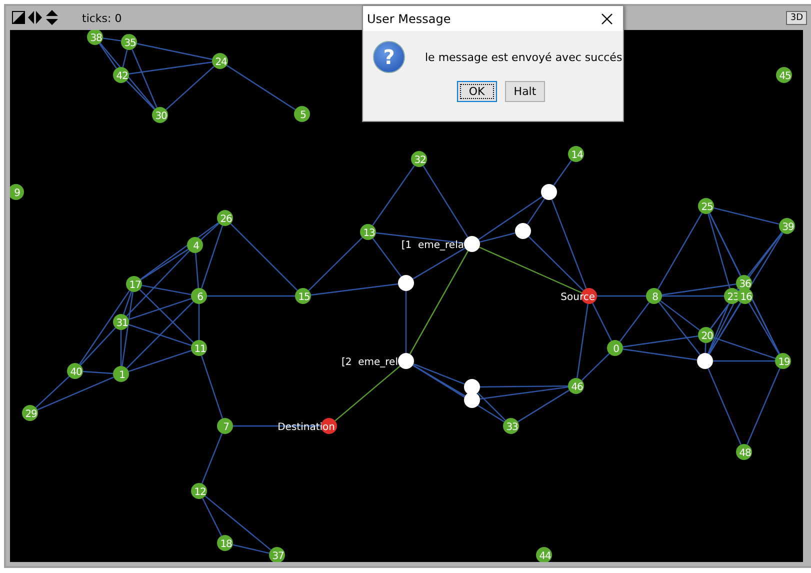  Describe the element at coordinates (200, 297) in the screenshot. I see `node-label: 6` at that location.